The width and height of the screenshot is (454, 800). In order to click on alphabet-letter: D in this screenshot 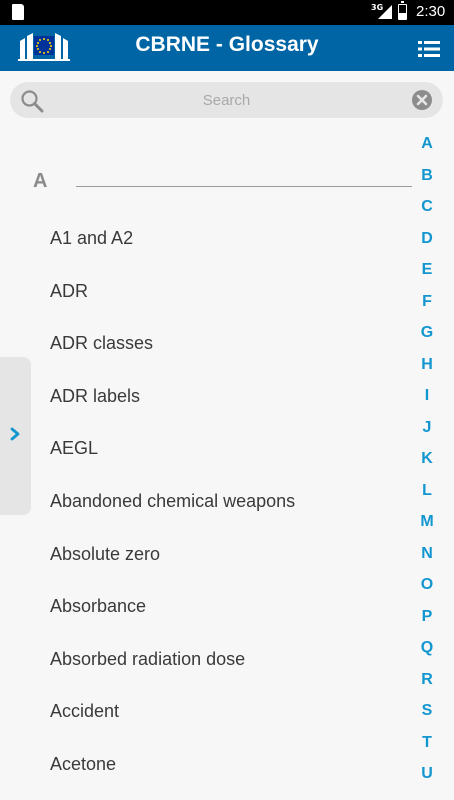, I will do `click(427, 239)`.